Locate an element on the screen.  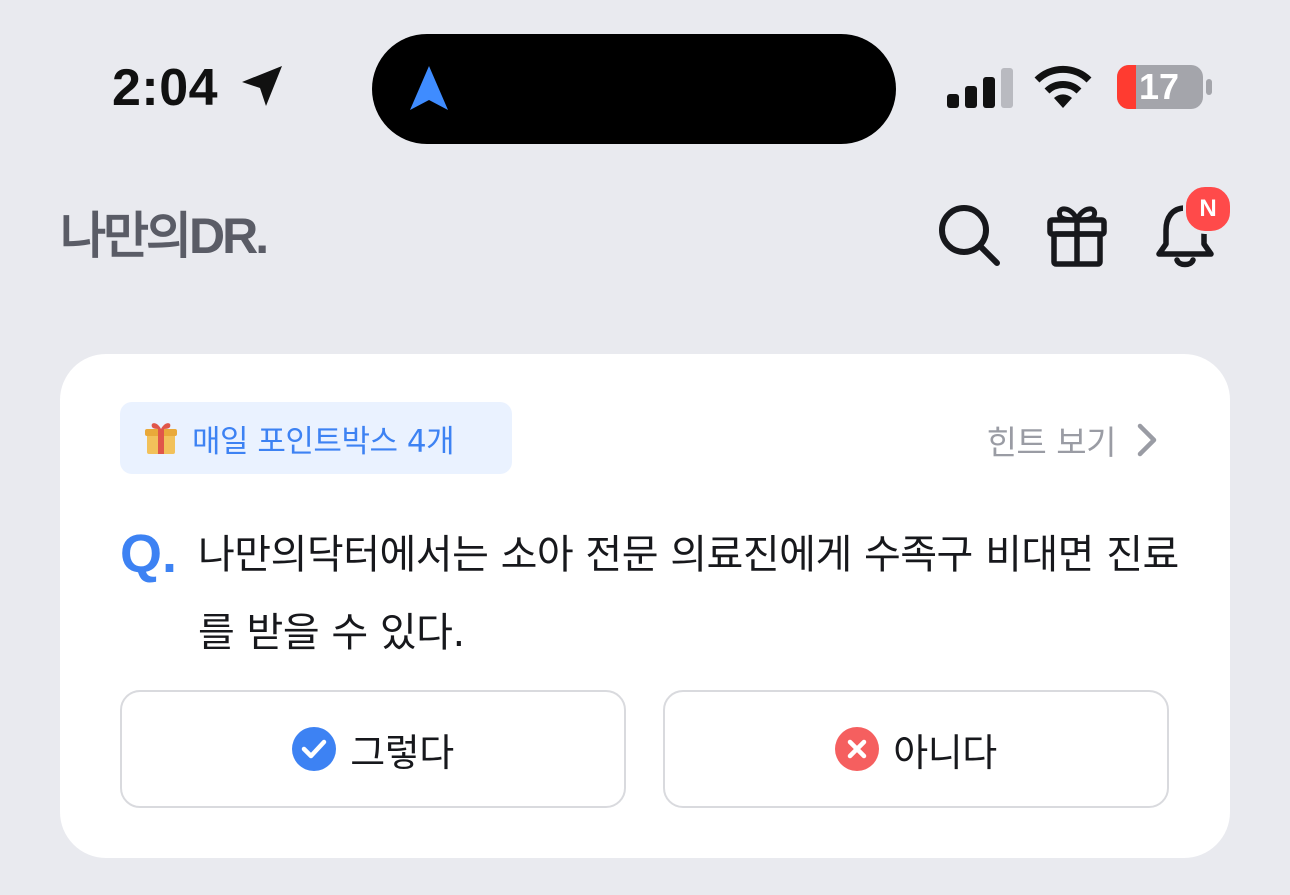
answer-yes-button: 그렇다 is located at coordinates (373, 749).